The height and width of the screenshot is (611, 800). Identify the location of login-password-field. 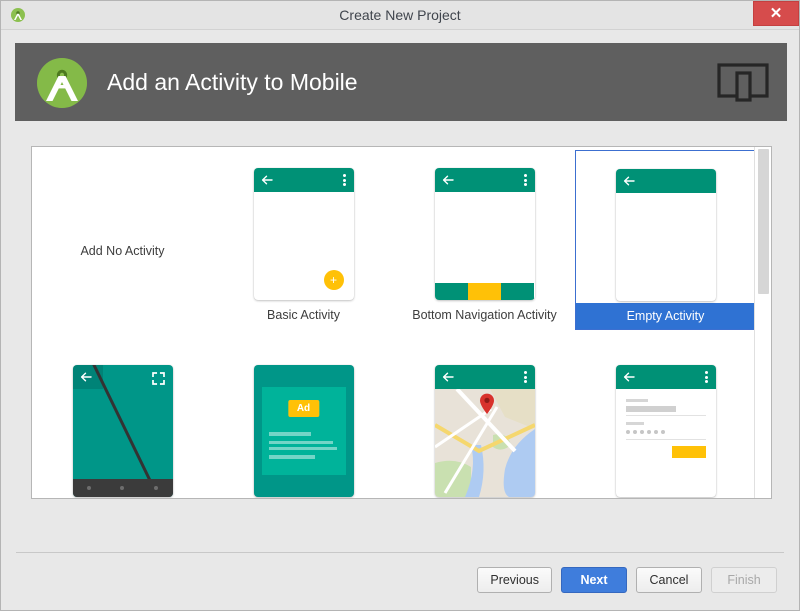
(645, 432).